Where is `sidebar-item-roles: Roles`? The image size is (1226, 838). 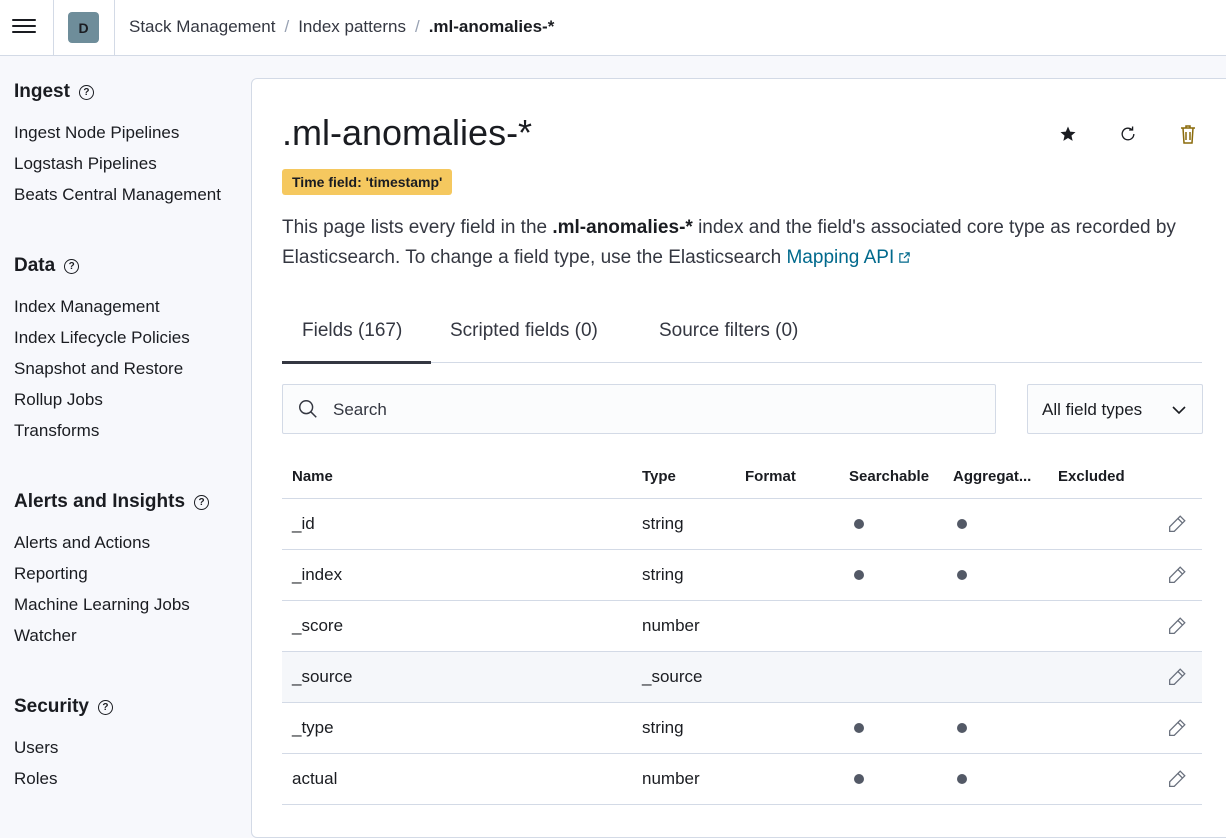
sidebar-item-roles: Roles is located at coordinates (35, 779).